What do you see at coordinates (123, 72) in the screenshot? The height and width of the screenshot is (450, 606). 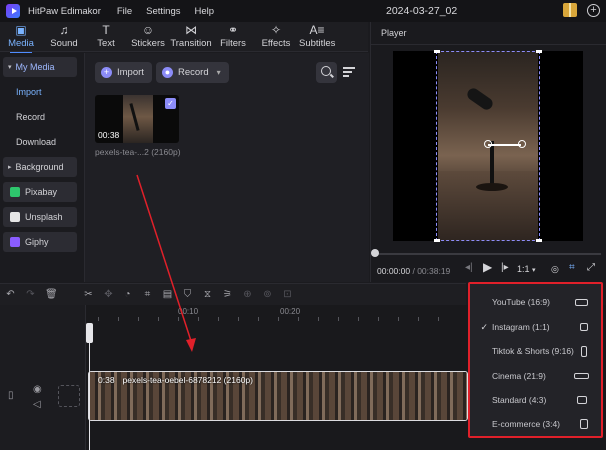 I see `import-button: + Import` at bounding box center [123, 72].